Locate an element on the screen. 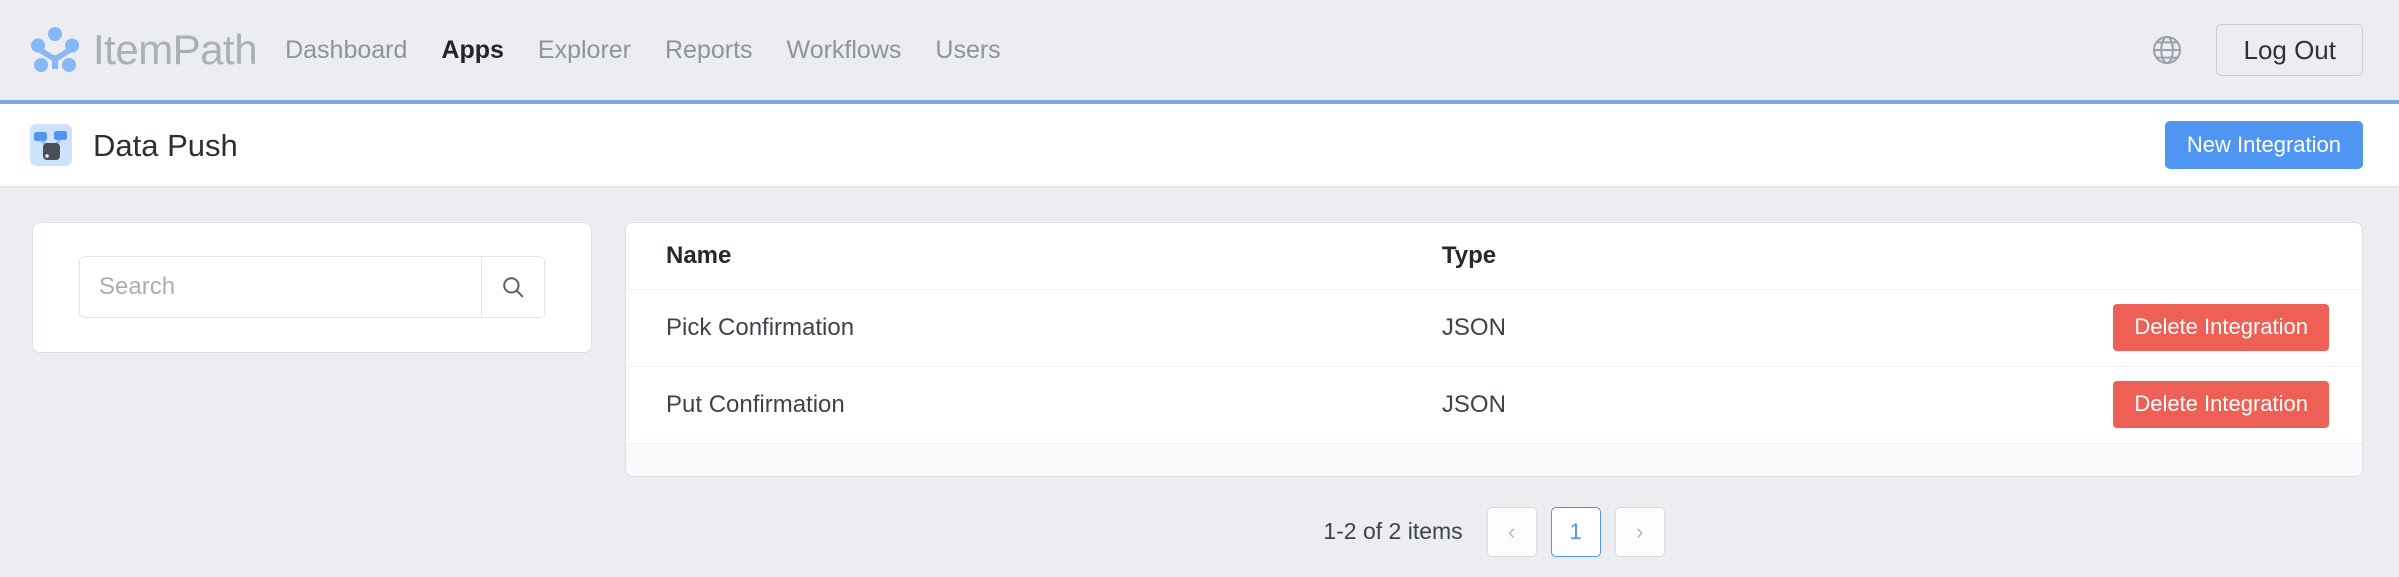 The width and height of the screenshot is (2399, 577). cell-name: Put Confirmation is located at coordinates (1034, 405).